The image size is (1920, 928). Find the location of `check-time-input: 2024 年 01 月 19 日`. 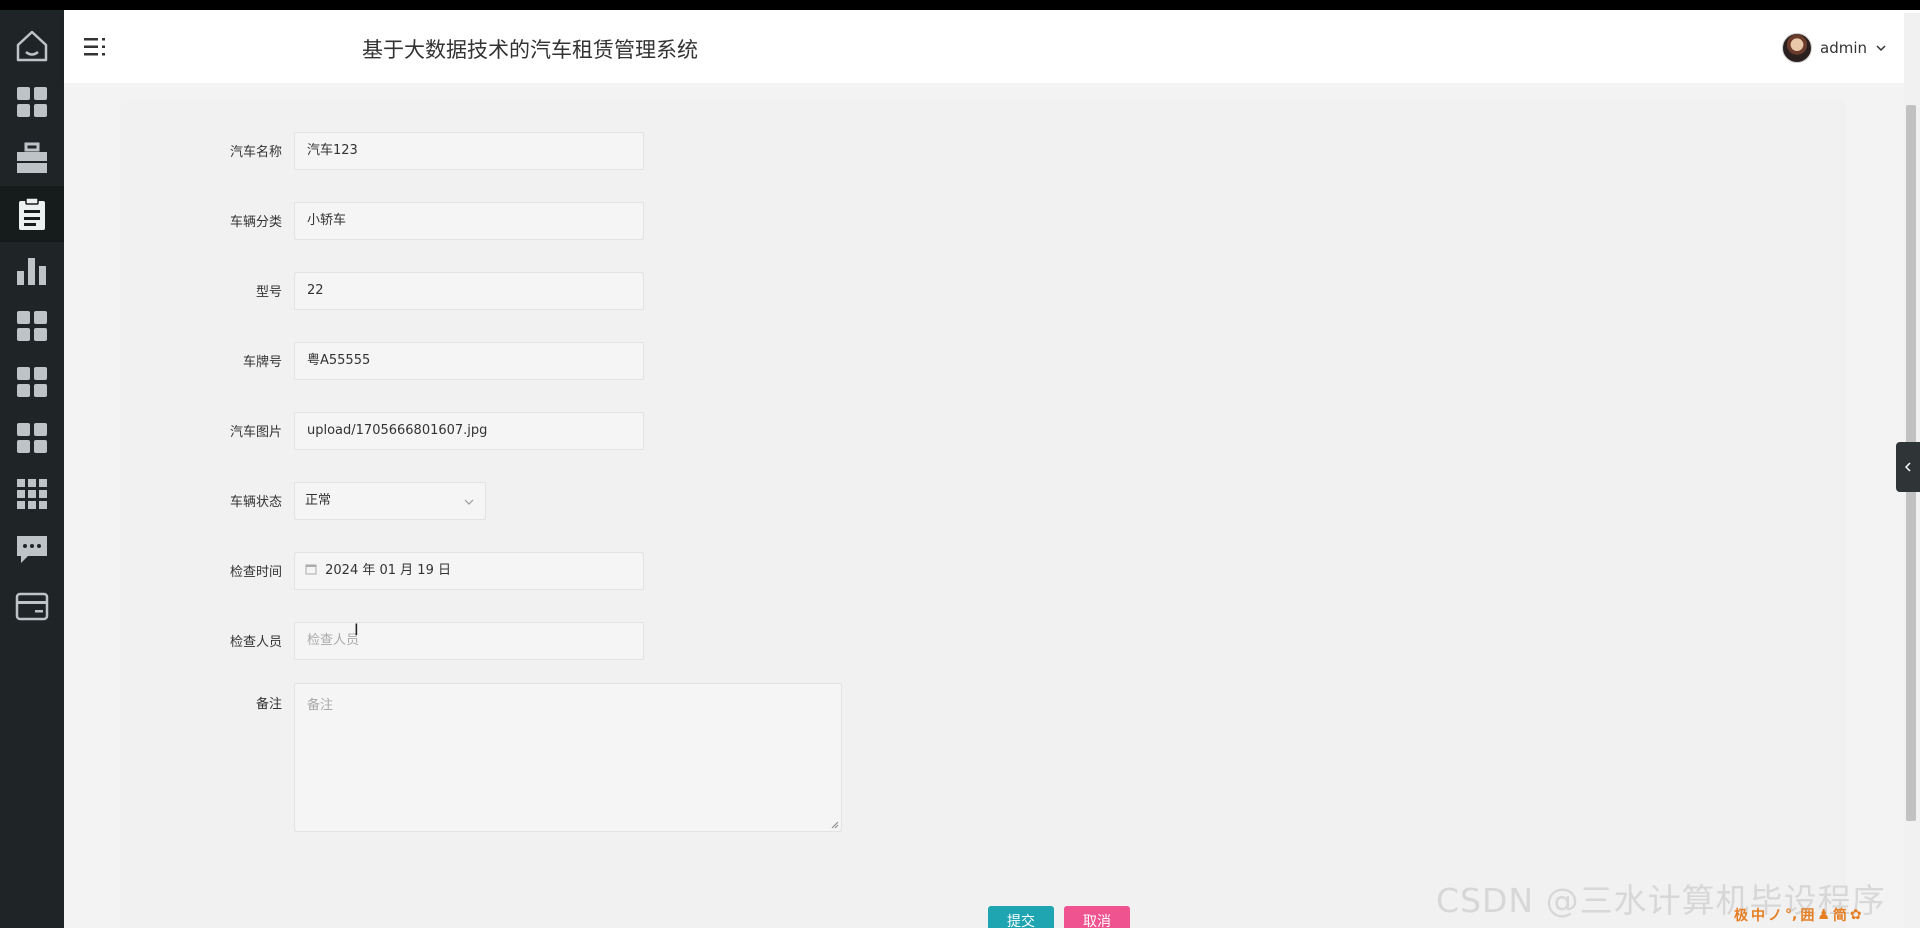

check-time-input: 2024 年 01 月 19 日 is located at coordinates (469, 571).